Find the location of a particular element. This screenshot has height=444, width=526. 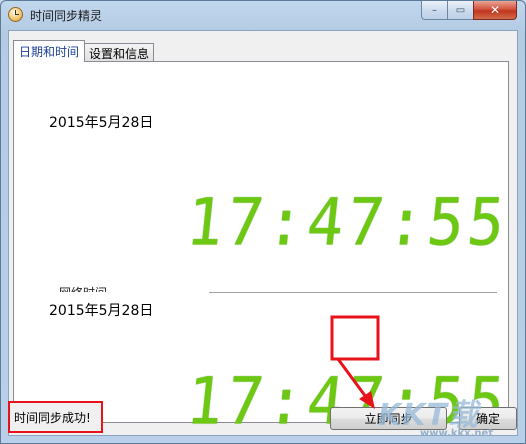

clock-icon is located at coordinates (15, 14).